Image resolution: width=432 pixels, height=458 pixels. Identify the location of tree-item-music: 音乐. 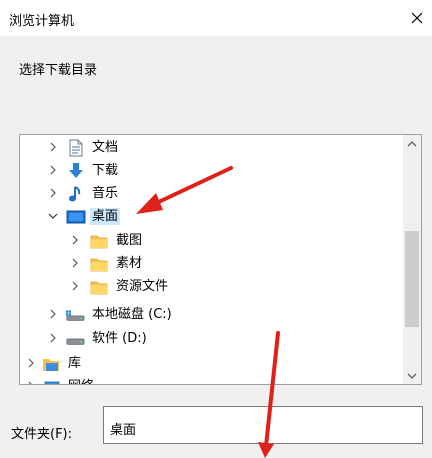
(212, 193).